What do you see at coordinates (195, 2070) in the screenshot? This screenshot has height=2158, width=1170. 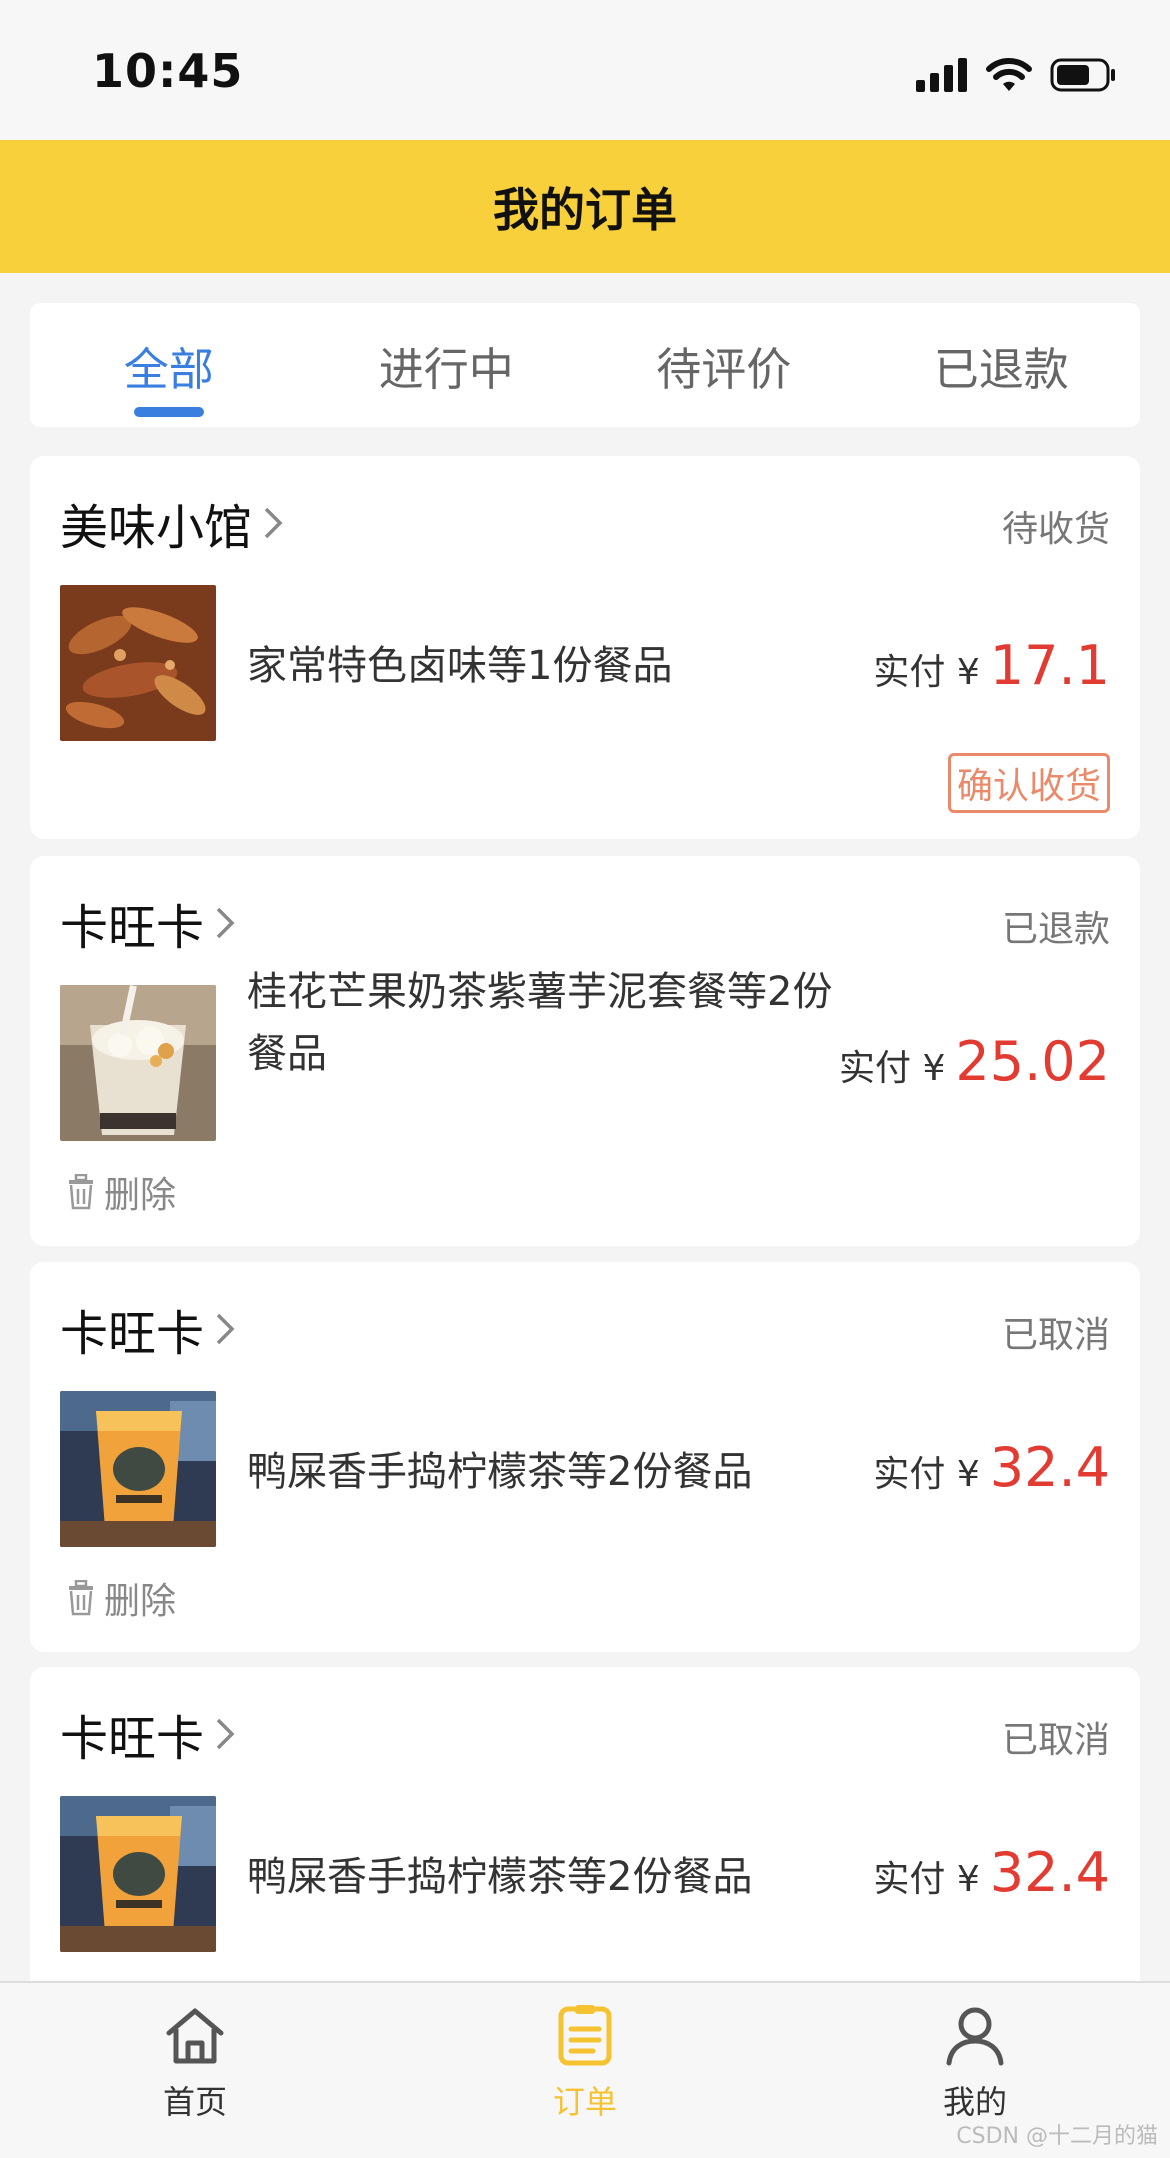 I see `nav-home: 首页` at bounding box center [195, 2070].